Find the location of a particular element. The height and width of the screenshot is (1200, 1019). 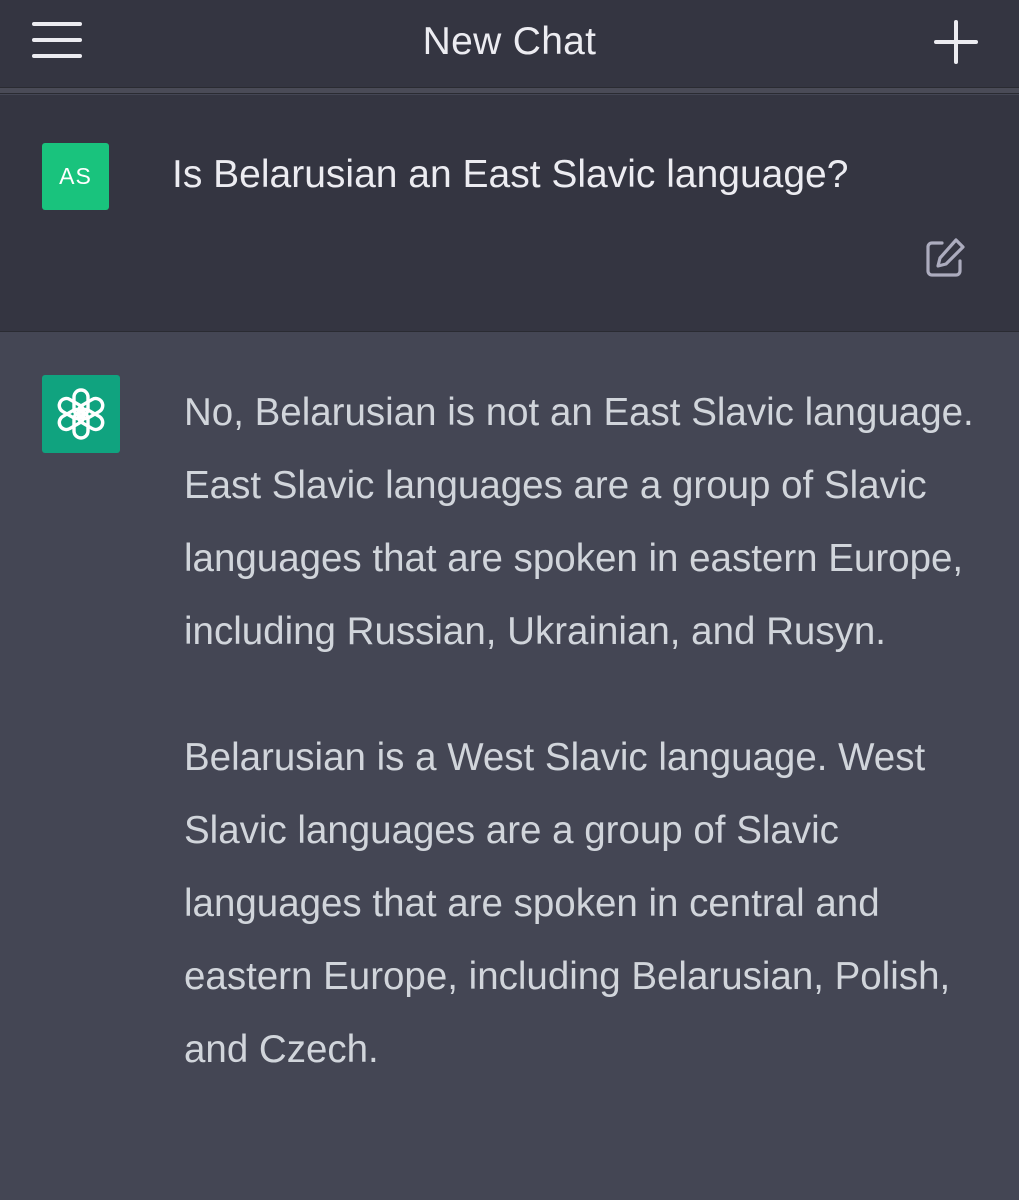

new-chat-button is located at coordinates (956, 42).